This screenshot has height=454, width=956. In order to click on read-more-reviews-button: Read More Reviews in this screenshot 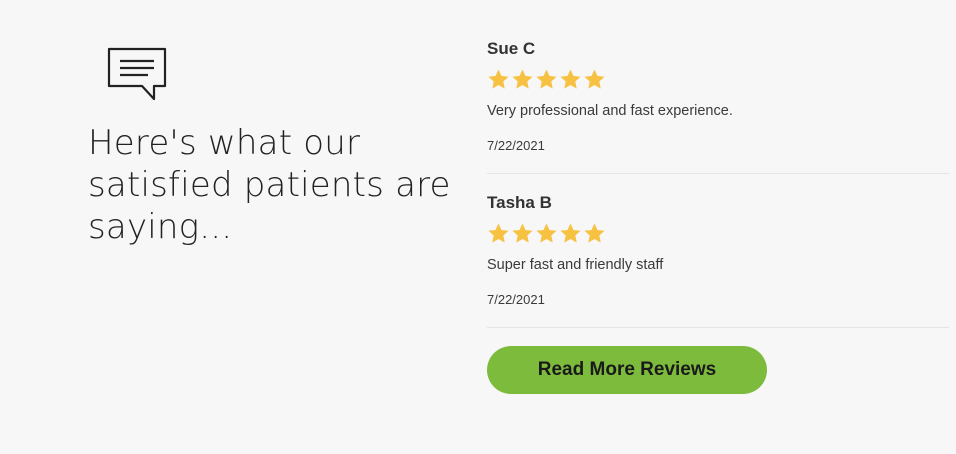, I will do `click(627, 370)`.